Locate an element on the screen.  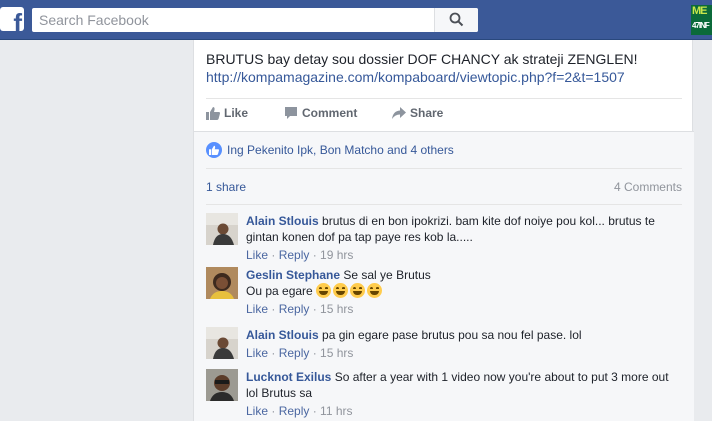
comment-button: Comment is located at coordinates (320, 113).